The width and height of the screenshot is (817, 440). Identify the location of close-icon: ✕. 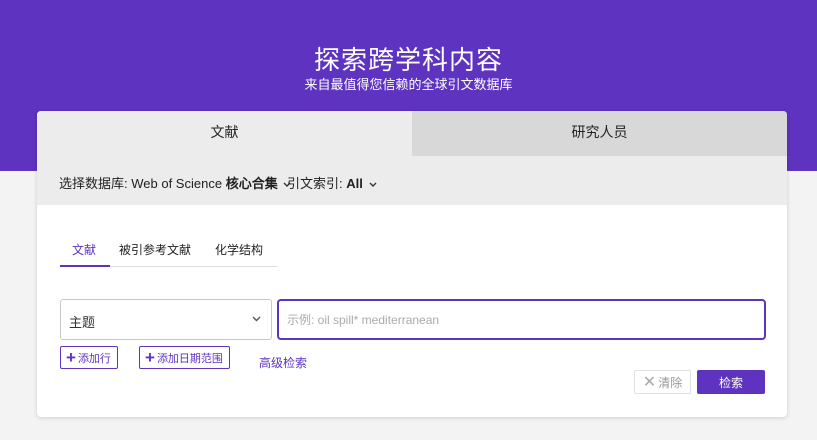
(649, 382).